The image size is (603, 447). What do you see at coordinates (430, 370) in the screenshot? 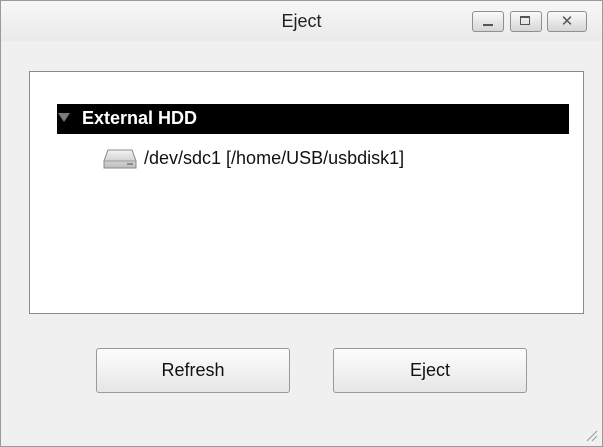
I see `eject-button: Eject` at bounding box center [430, 370].